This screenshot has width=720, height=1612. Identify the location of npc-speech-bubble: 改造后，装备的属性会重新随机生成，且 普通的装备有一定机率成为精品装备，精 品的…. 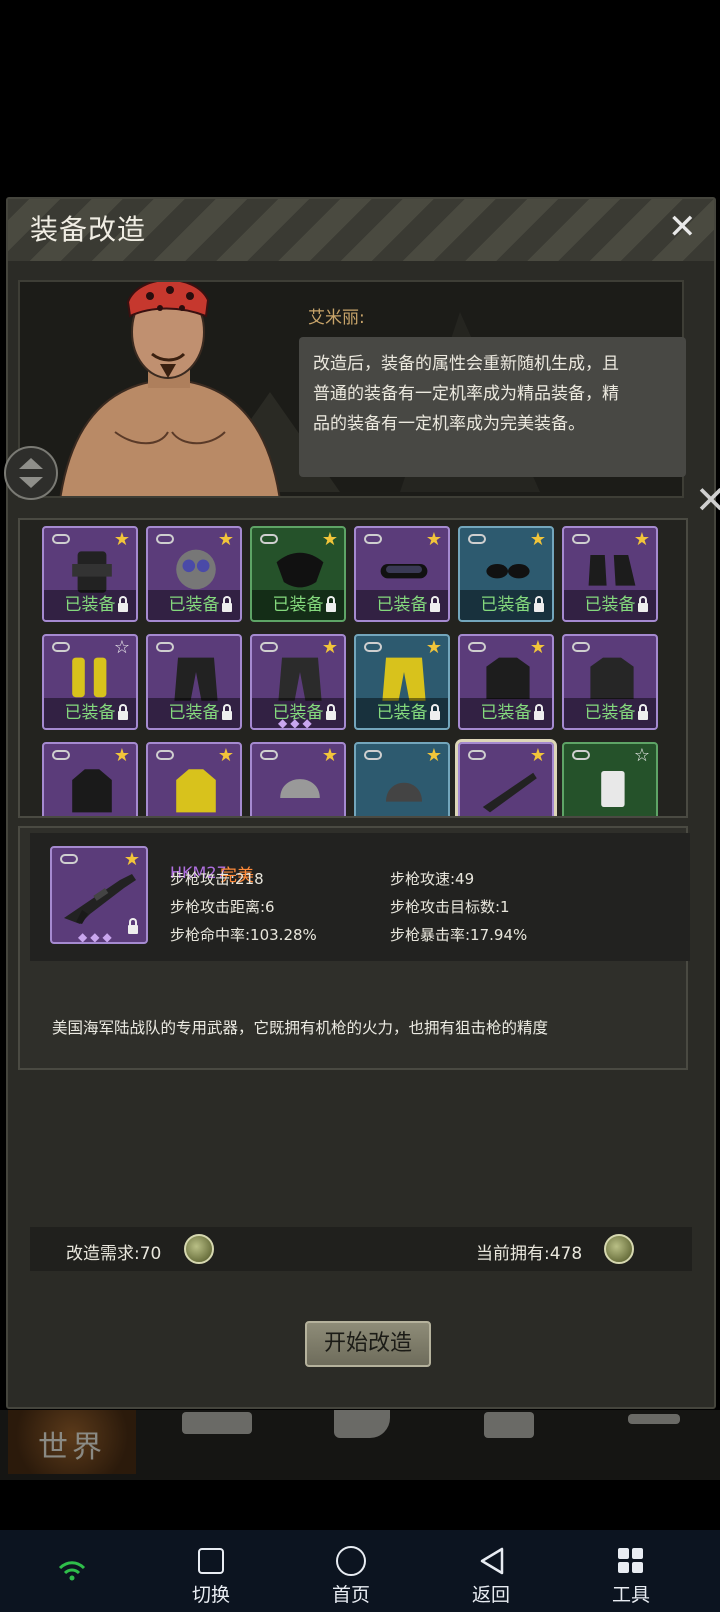
(492, 407).